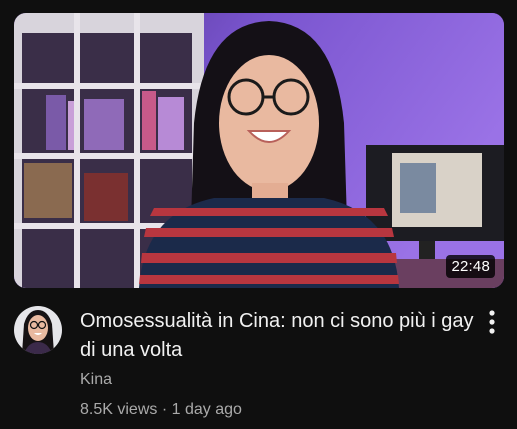 This screenshot has height=429, width=517. Describe the element at coordinates (96, 380) in the screenshot. I see `channel-name: Kina` at that location.